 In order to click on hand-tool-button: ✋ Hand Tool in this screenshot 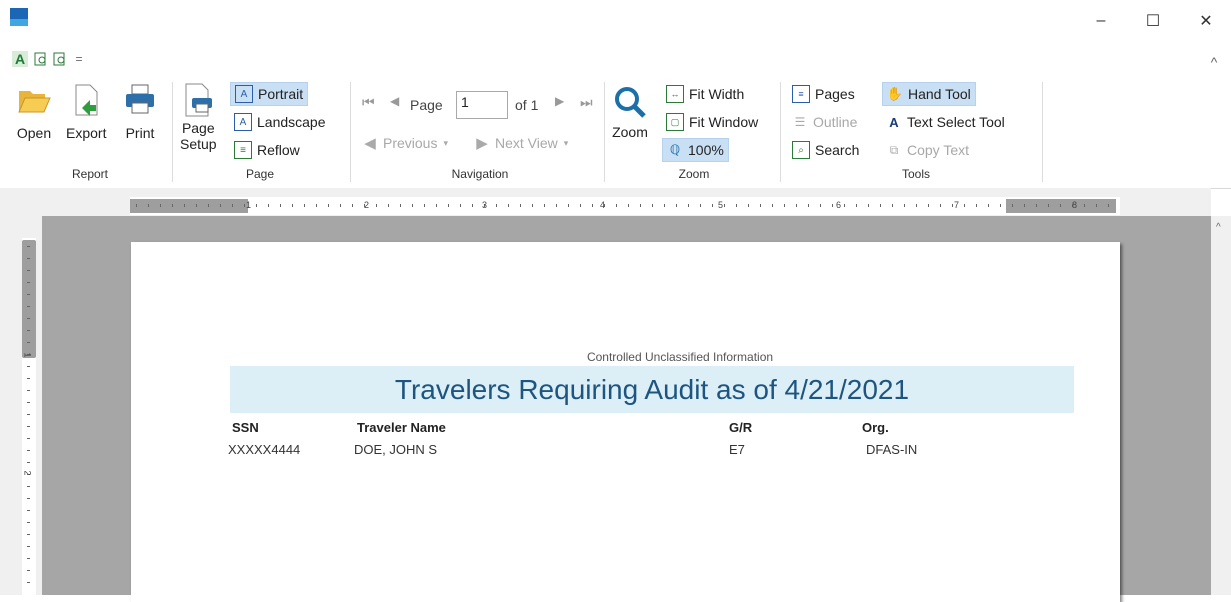, I will do `click(929, 94)`.